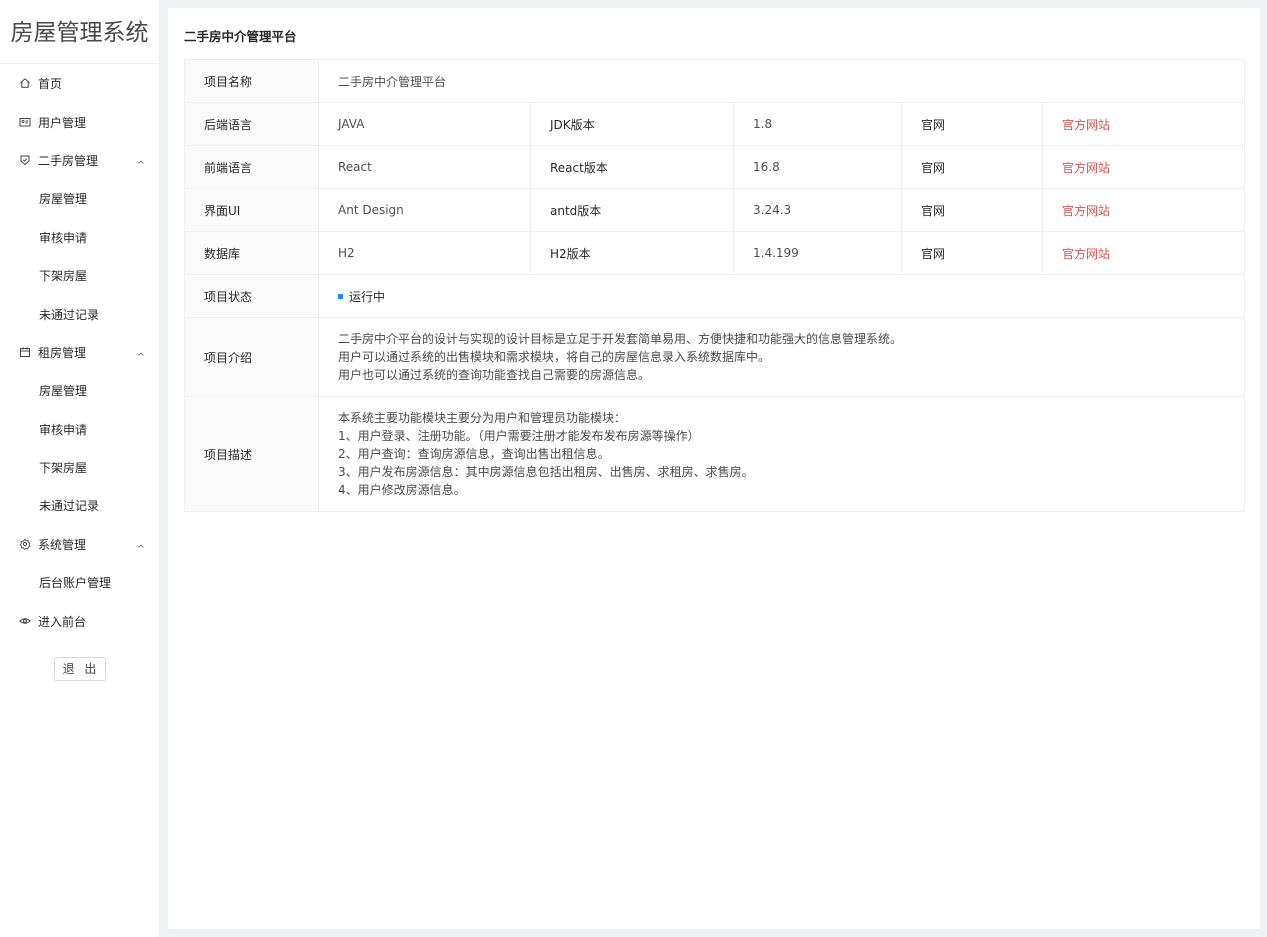 Image resolution: width=1267 pixels, height=937 pixels. I want to click on sidebar-item-label: 系统管理, so click(62, 544).